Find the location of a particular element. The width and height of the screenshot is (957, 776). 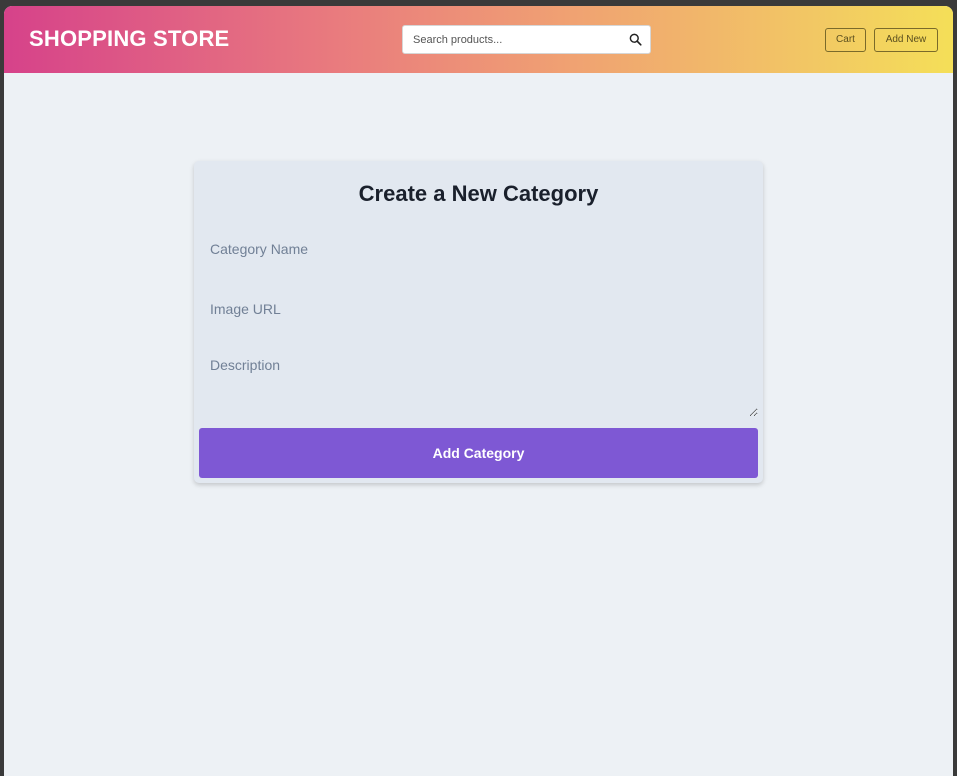

add-category-button: Add Category is located at coordinates (478, 453).